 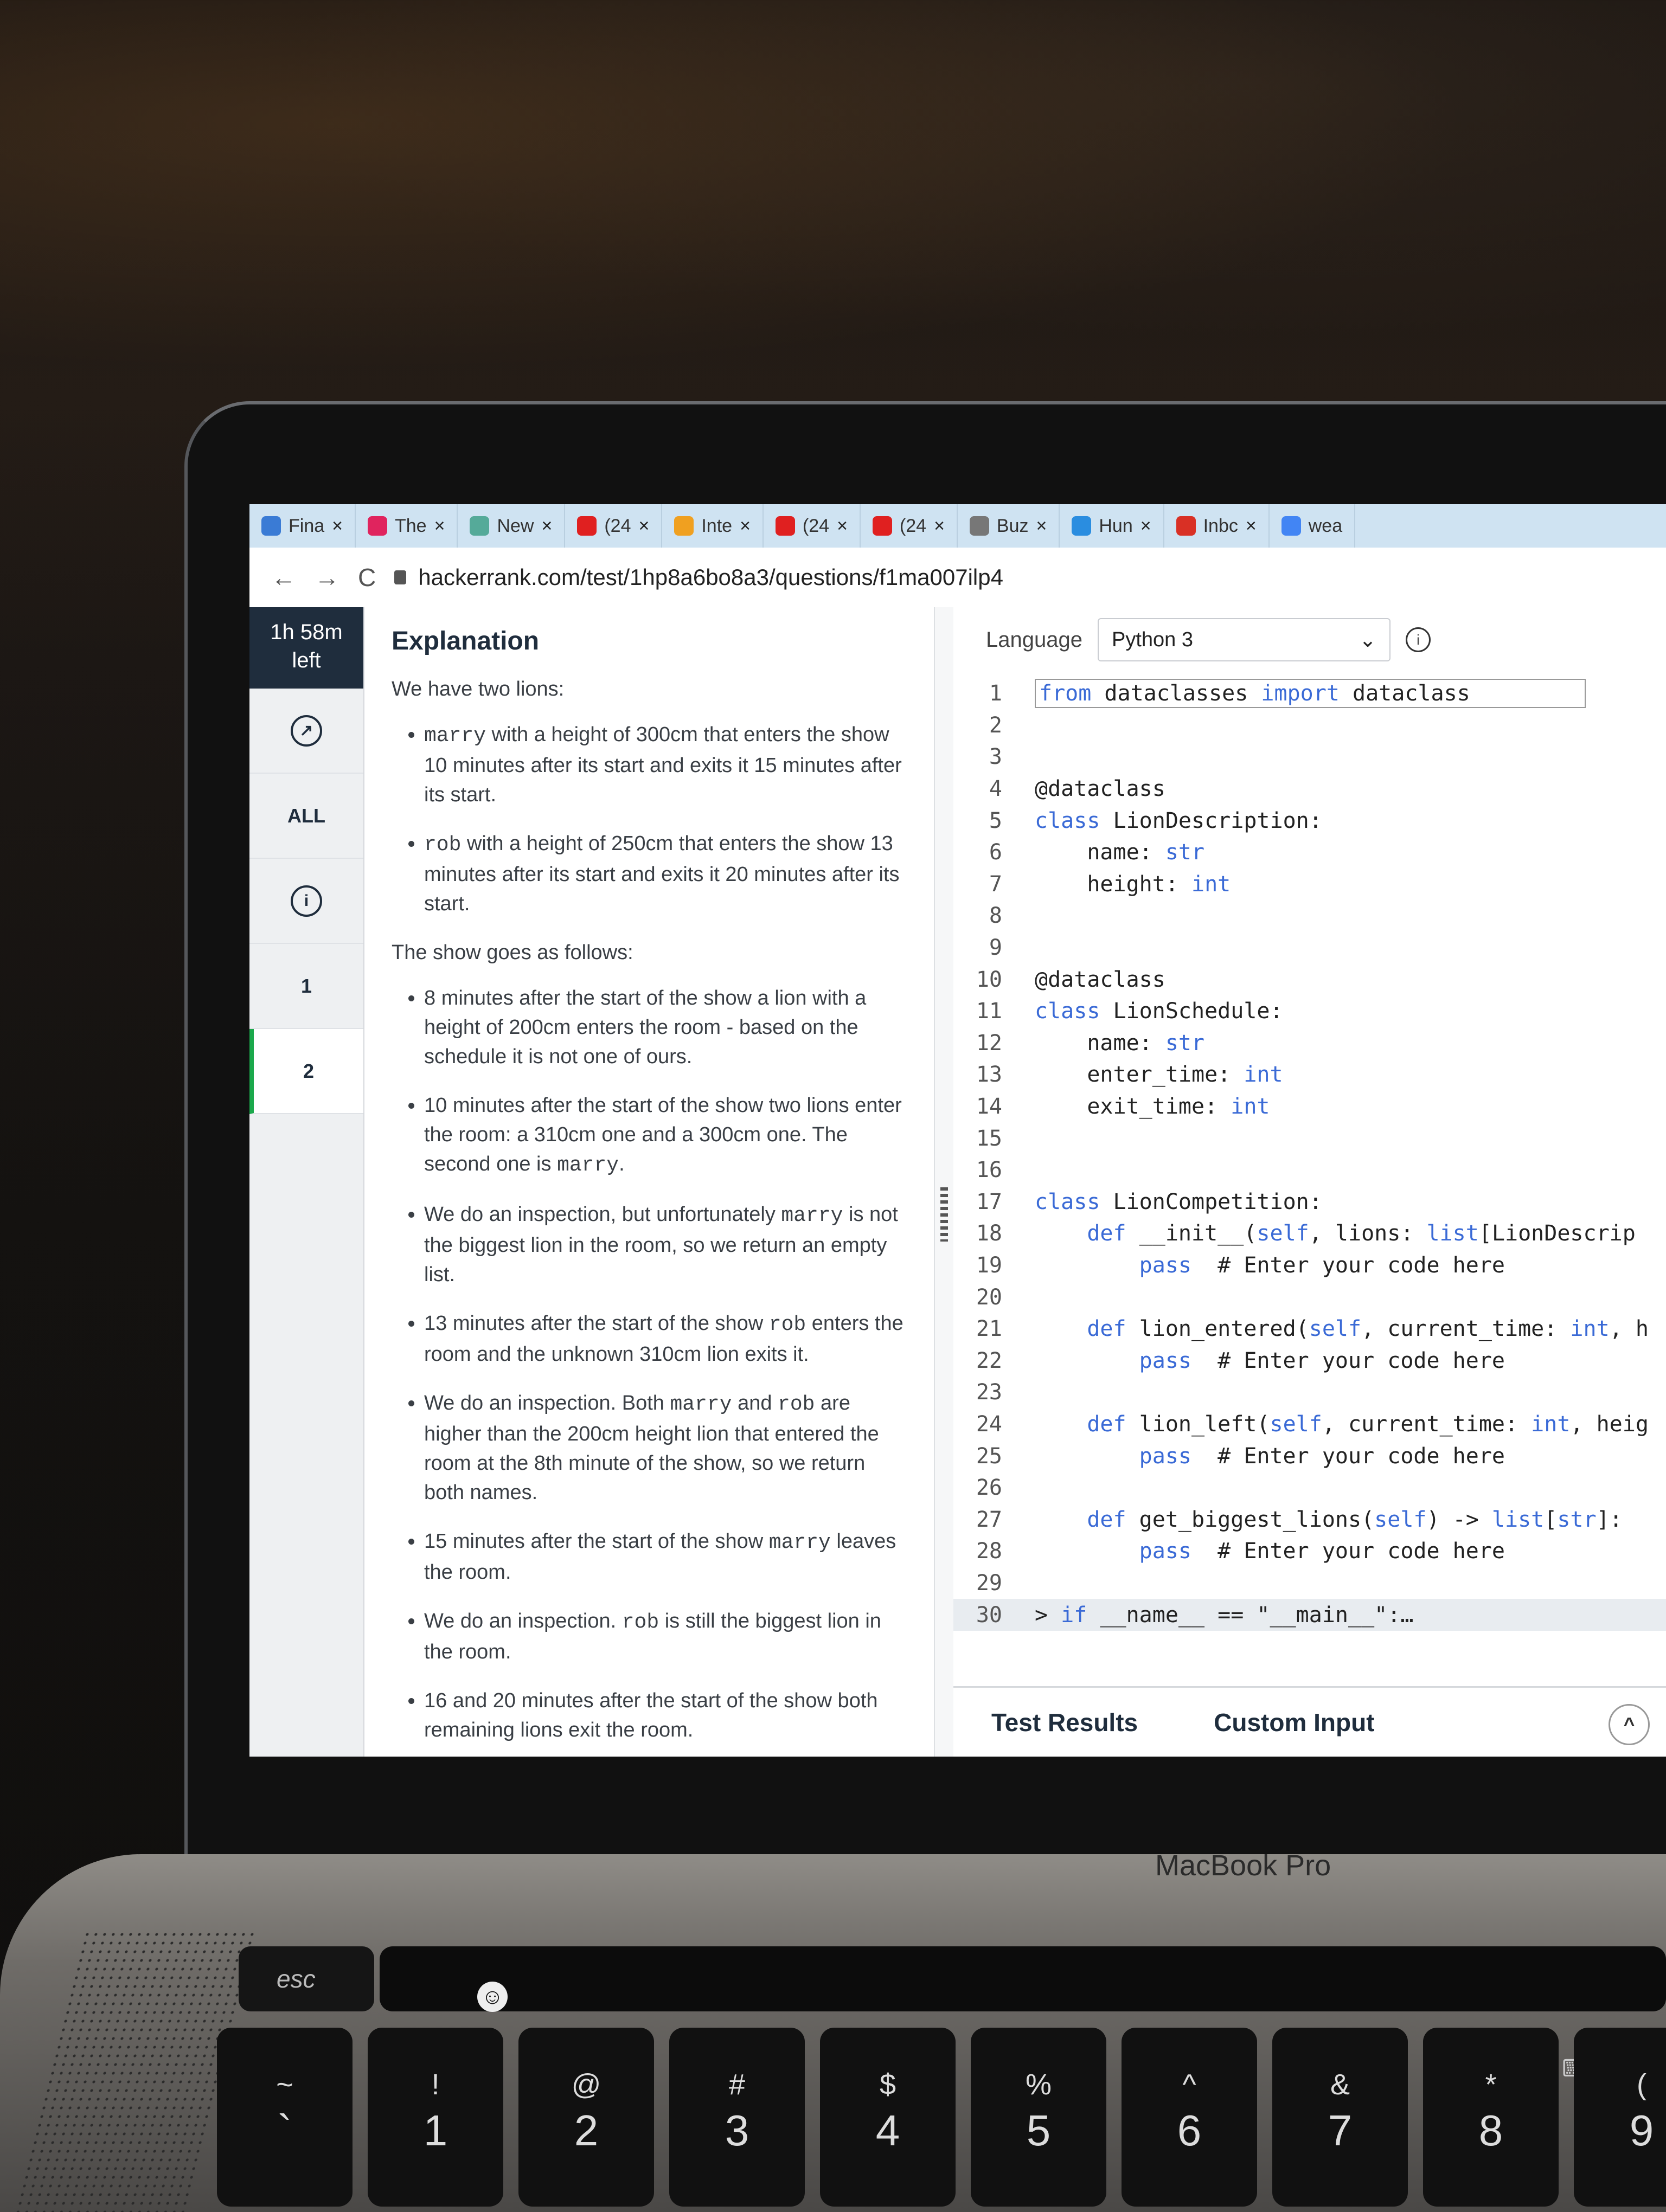 I want to click on browser-tab: Fina ×, so click(x=302, y=526).